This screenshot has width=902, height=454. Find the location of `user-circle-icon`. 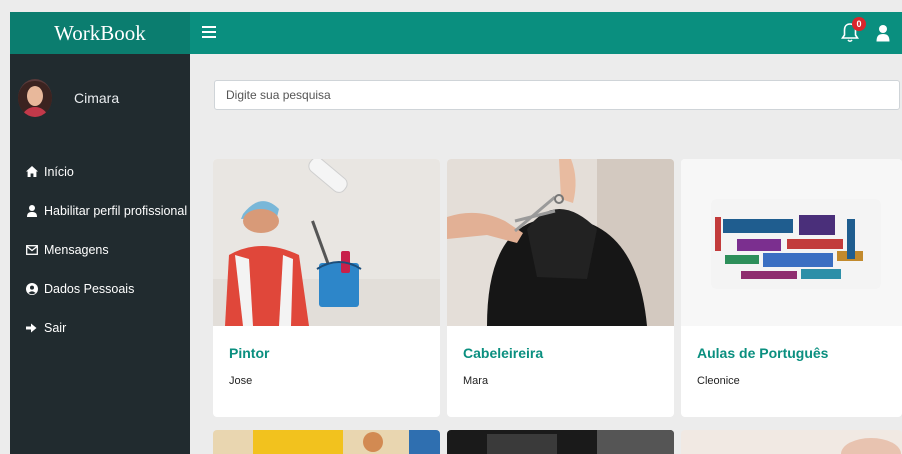

user-circle-icon is located at coordinates (32, 288).